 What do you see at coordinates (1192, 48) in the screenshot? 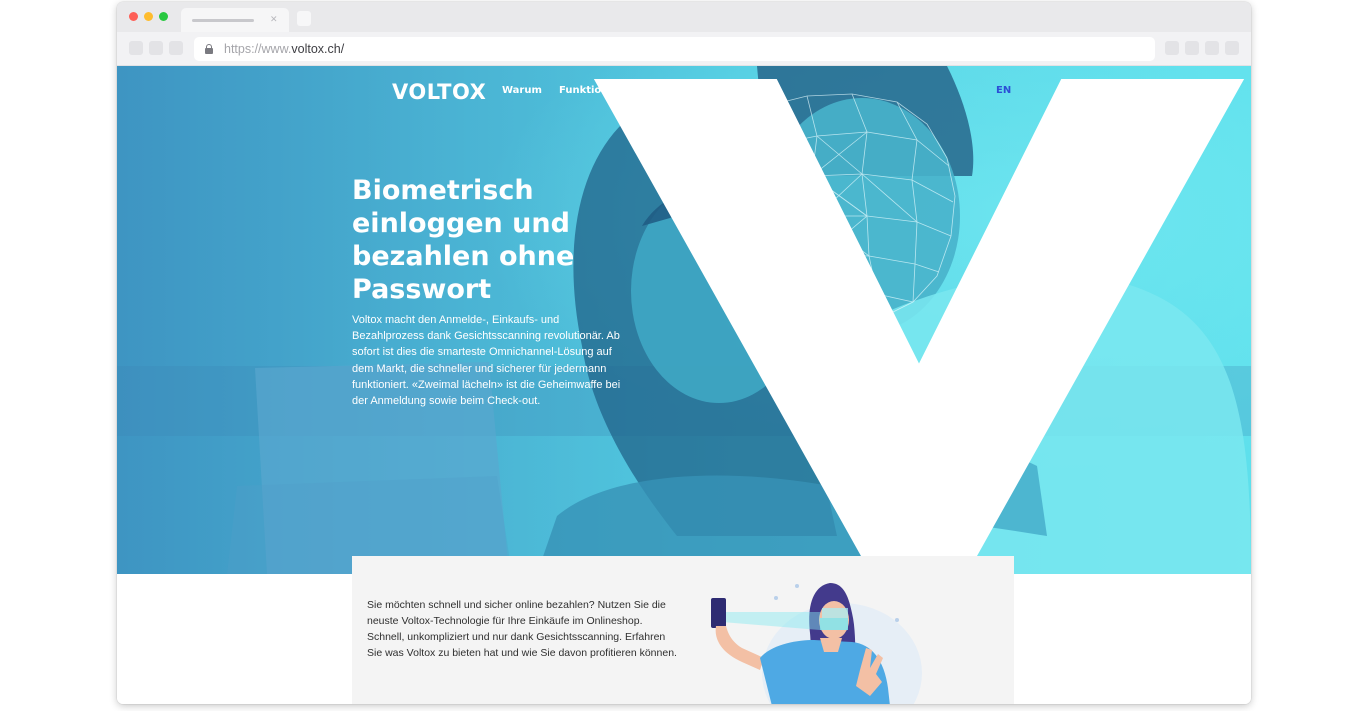
I see `extensions-button` at bounding box center [1192, 48].